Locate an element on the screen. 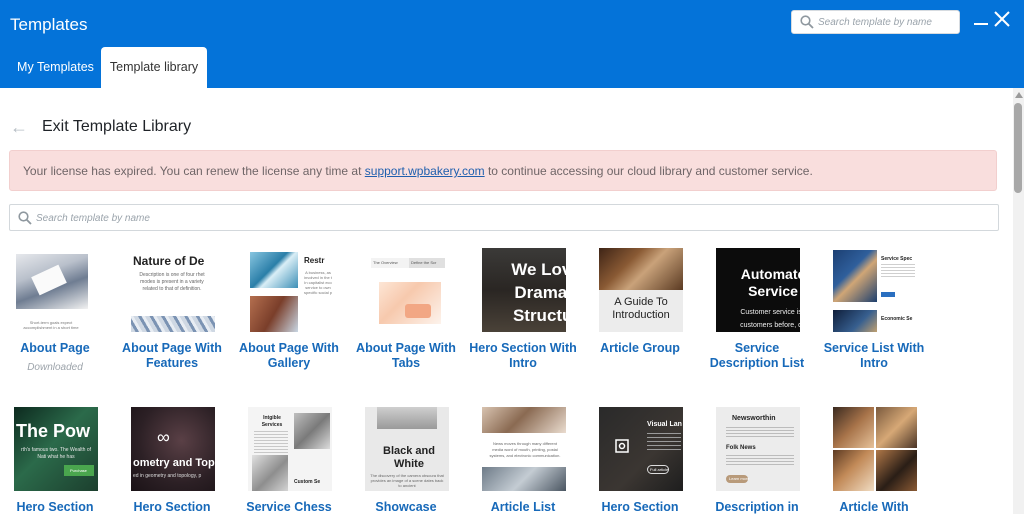  template-title: Description in is located at coordinates (757, 507).